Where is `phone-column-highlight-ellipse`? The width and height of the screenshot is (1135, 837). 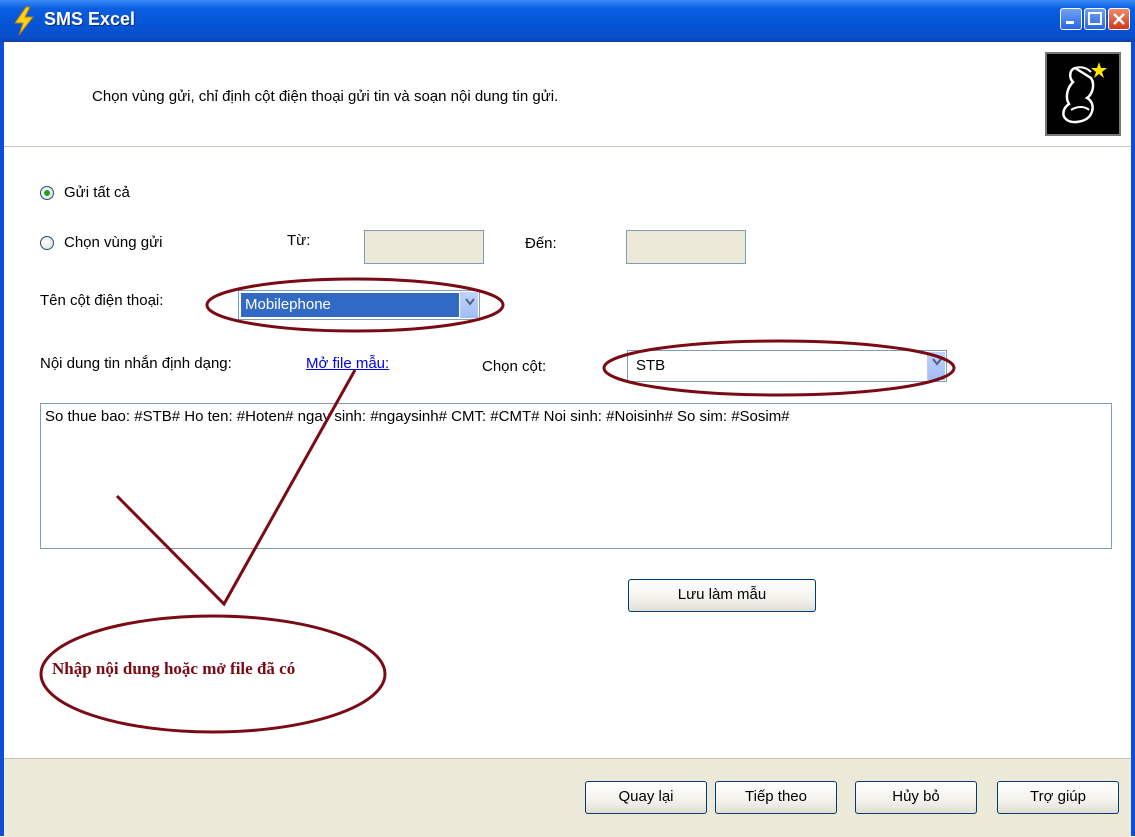 phone-column-highlight-ellipse is located at coordinates (355, 305).